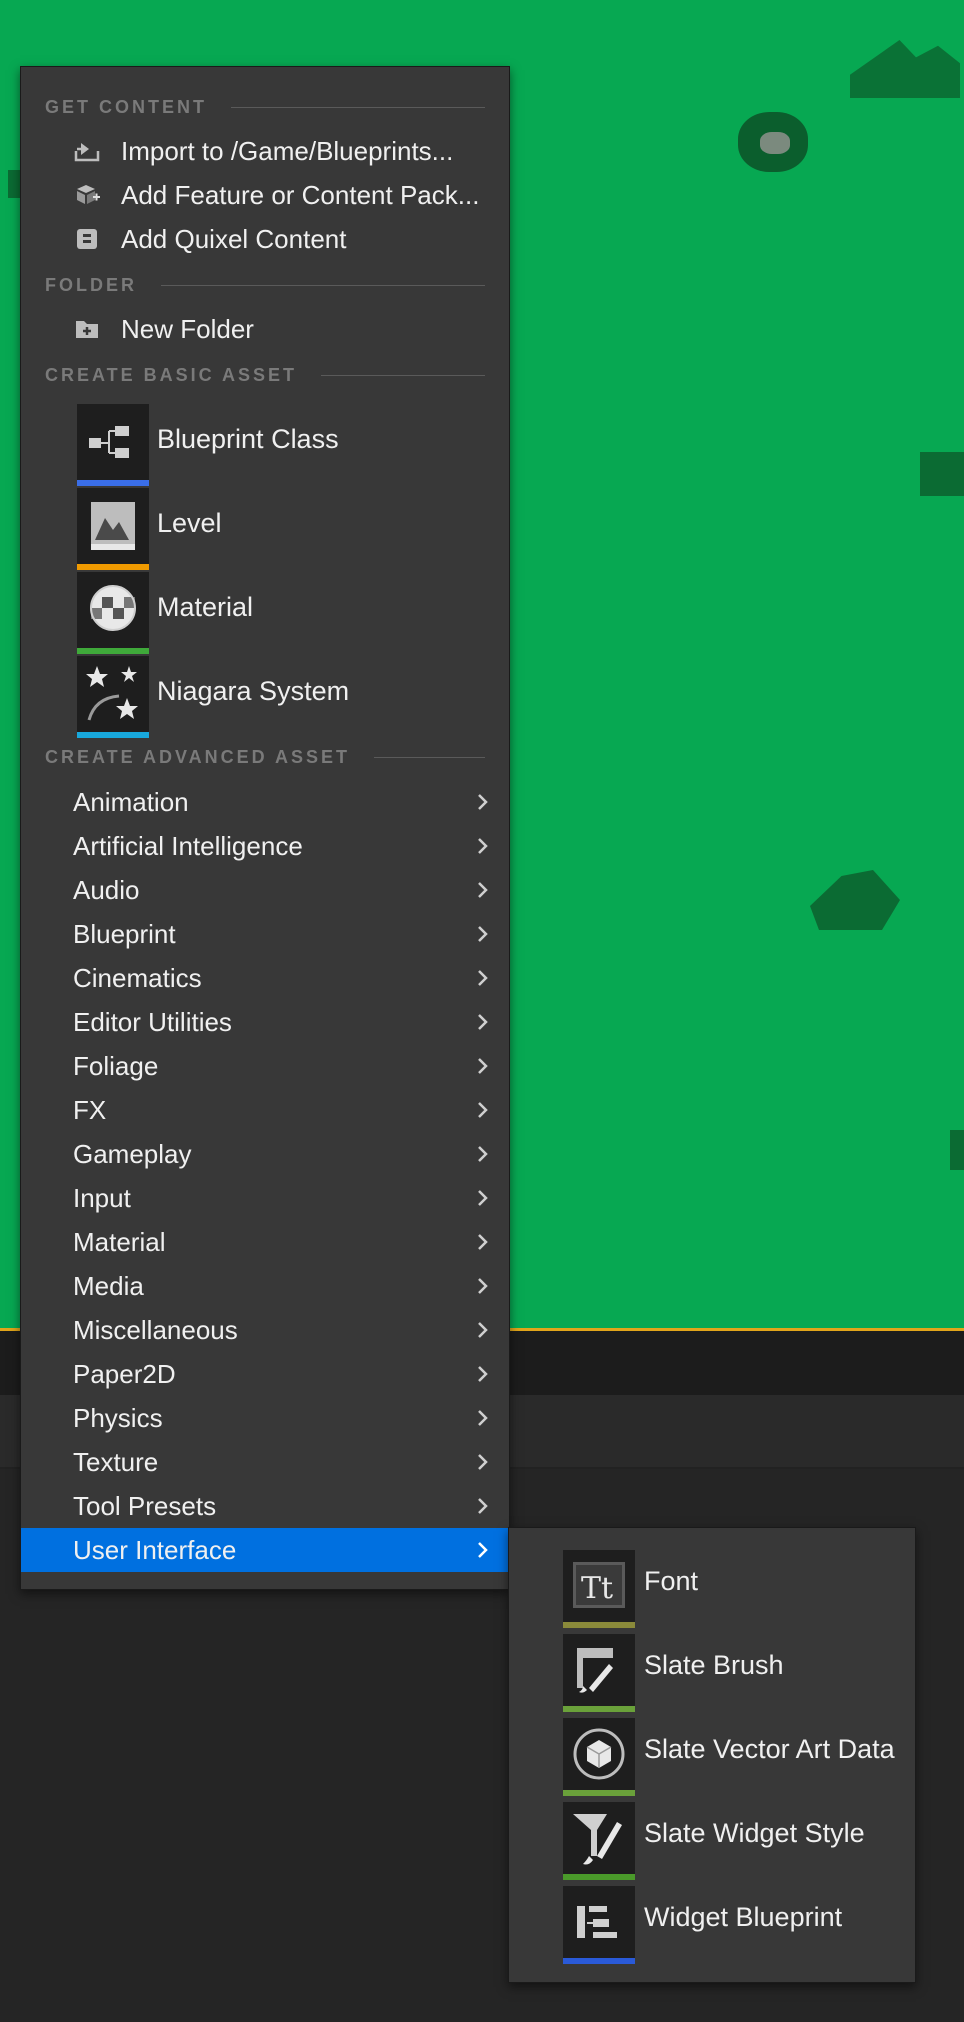 The image size is (964, 2022). I want to click on submenu-gameplay: Gameplay, so click(265, 1154).